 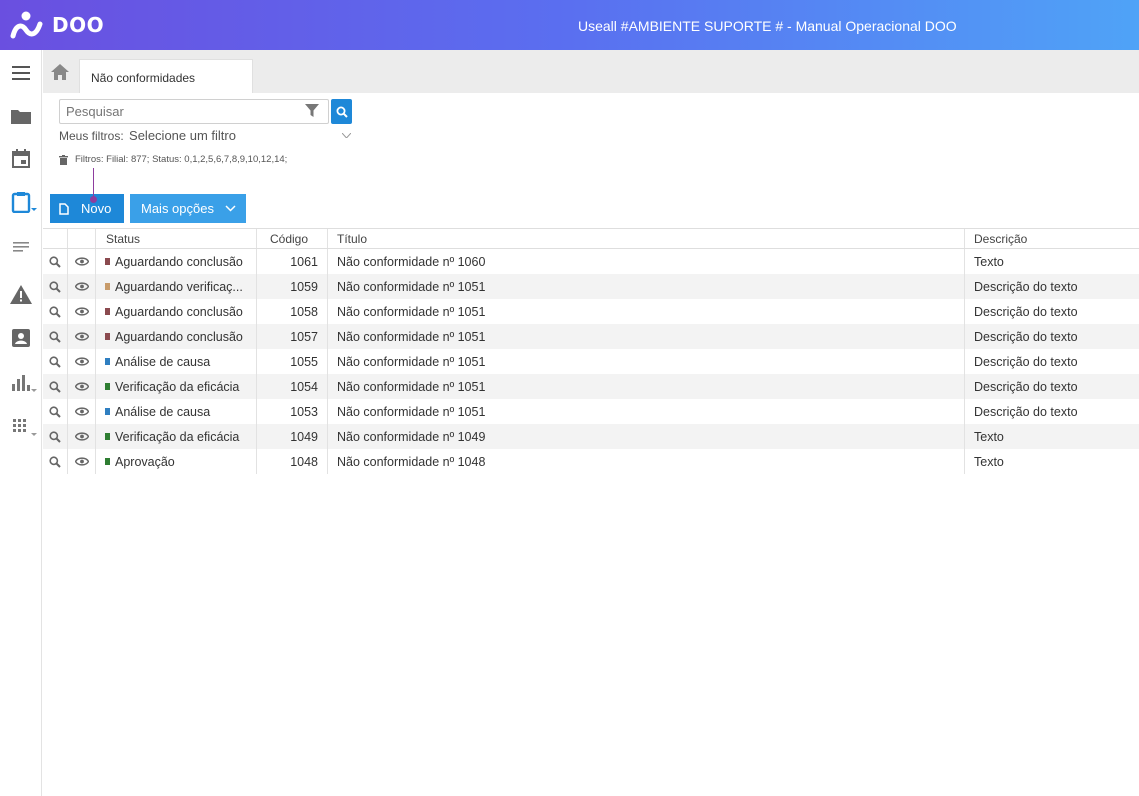 I want to click on search-bar, so click(x=205, y=111).